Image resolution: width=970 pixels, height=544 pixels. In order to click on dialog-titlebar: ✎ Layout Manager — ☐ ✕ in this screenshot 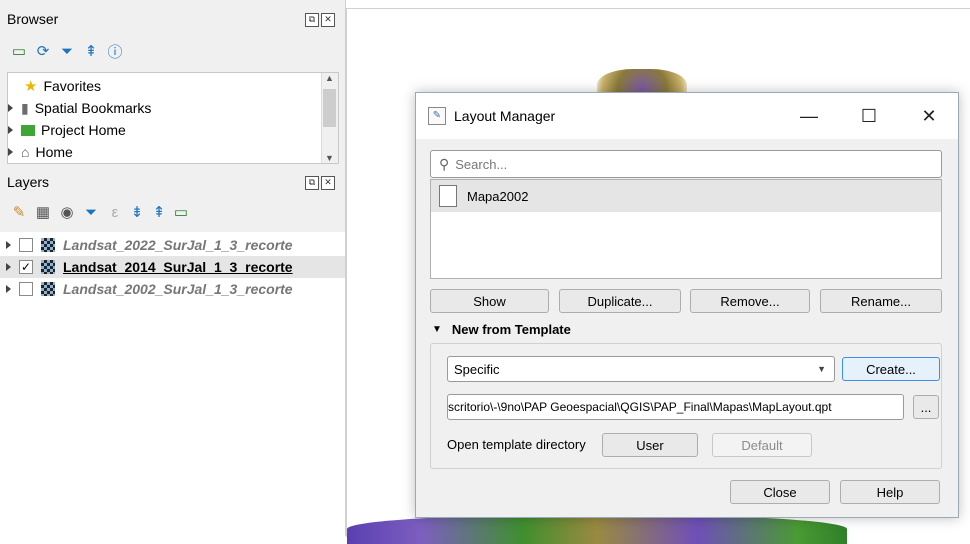, I will do `click(687, 116)`.